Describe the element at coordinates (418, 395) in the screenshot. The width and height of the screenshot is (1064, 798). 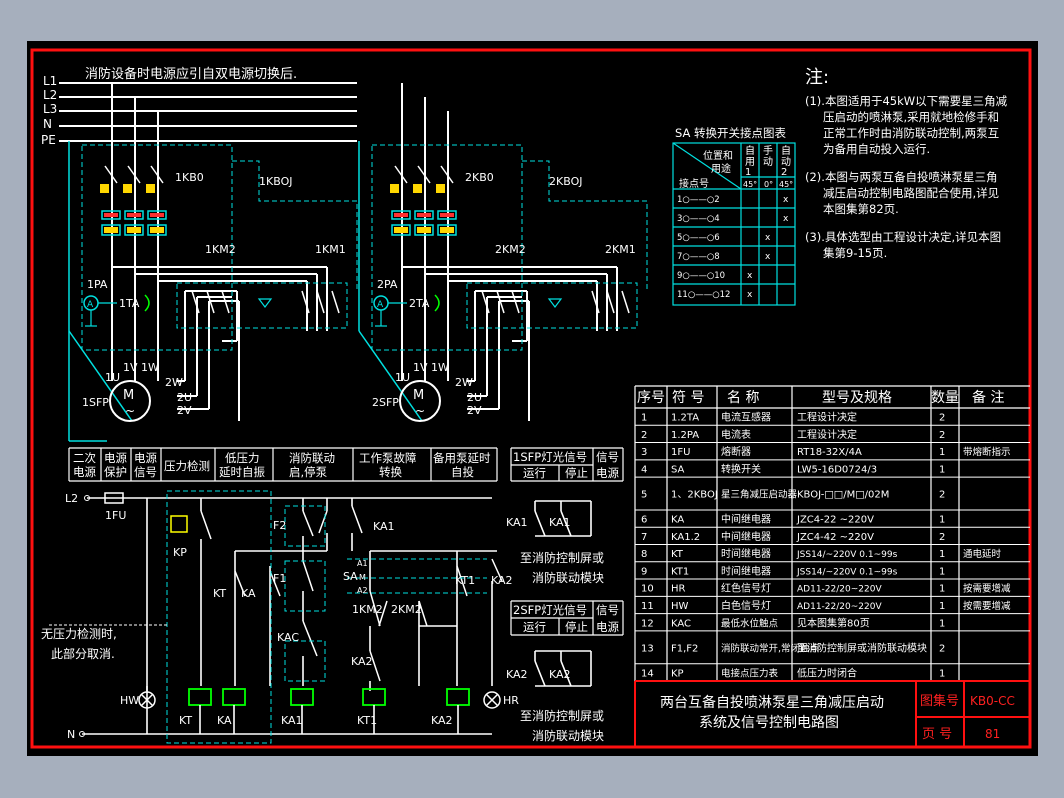
I see `motor-2-label: M` at that location.